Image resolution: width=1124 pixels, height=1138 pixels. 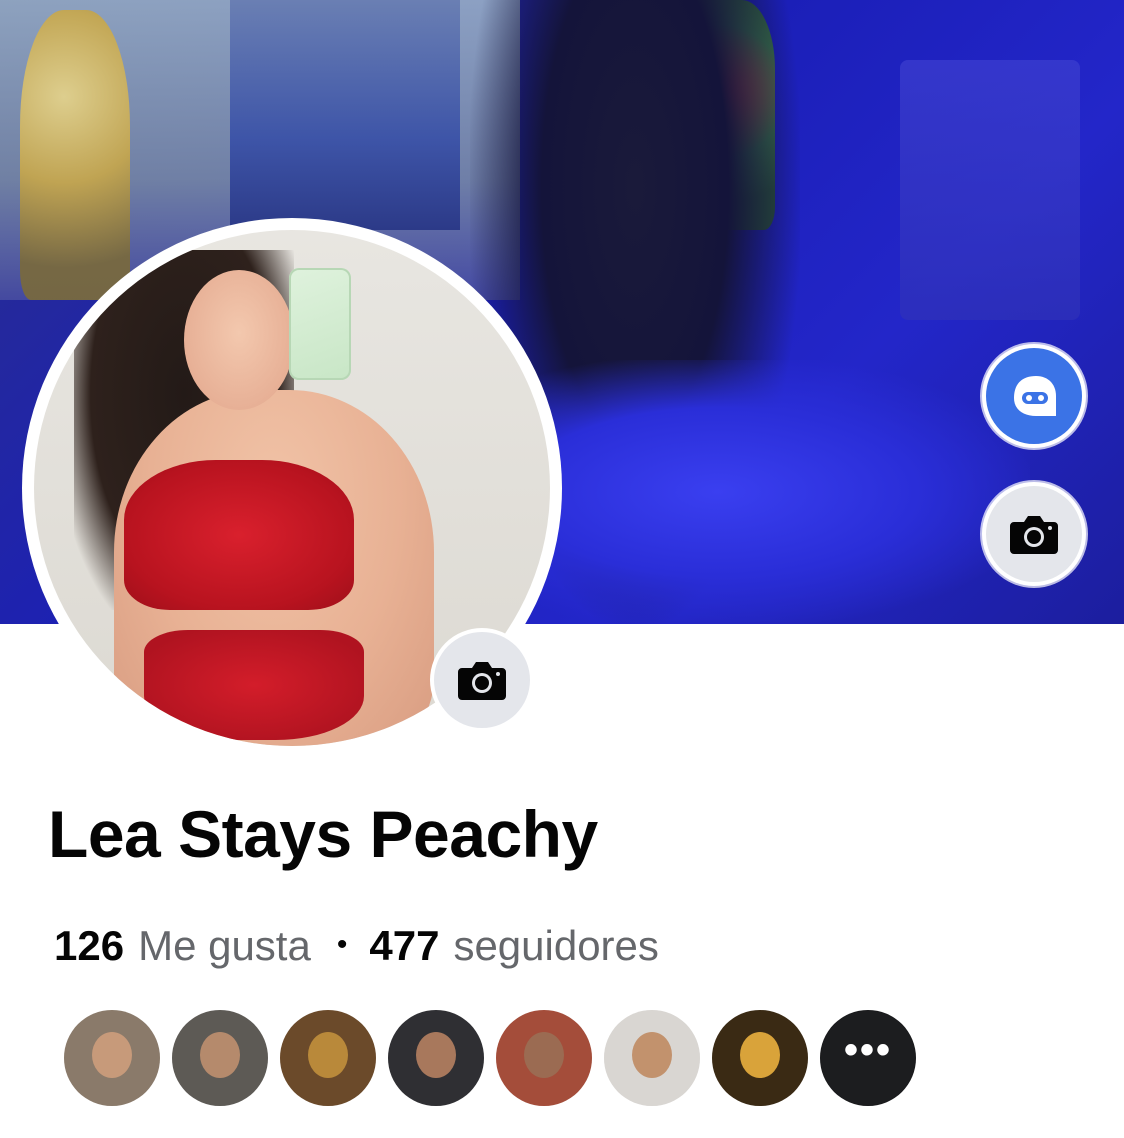 I want to click on cover-camera-icon-wrap, so click(x=1034, y=534).